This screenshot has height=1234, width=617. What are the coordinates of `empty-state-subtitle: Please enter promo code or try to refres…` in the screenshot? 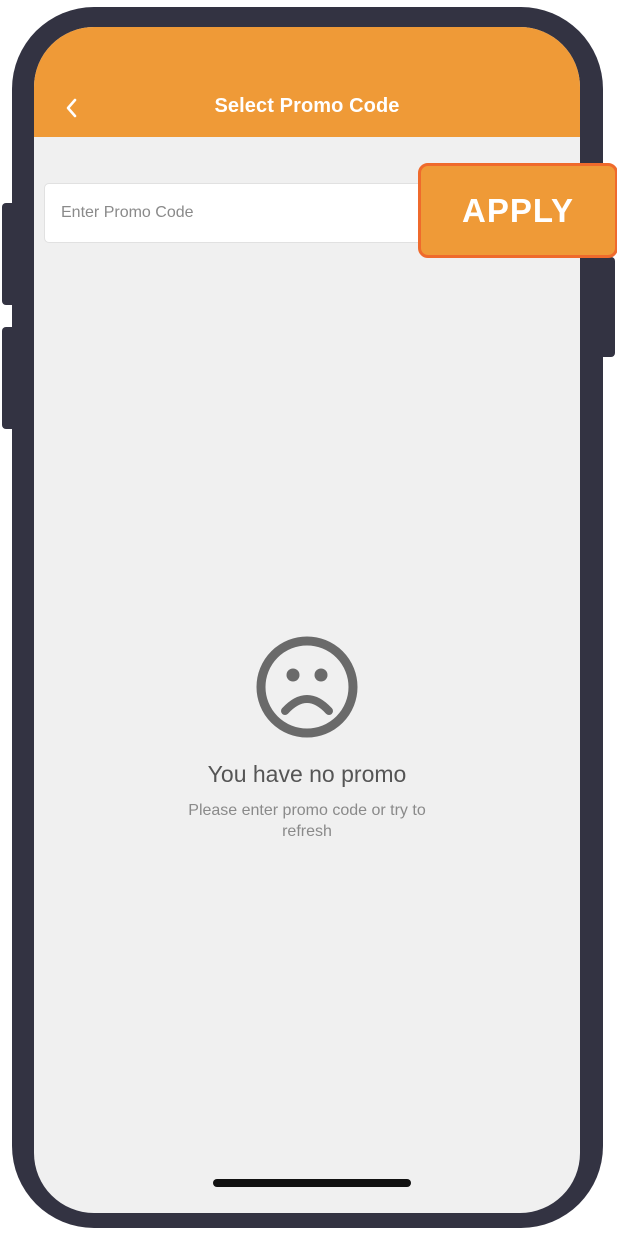 It's located at (307, 821).